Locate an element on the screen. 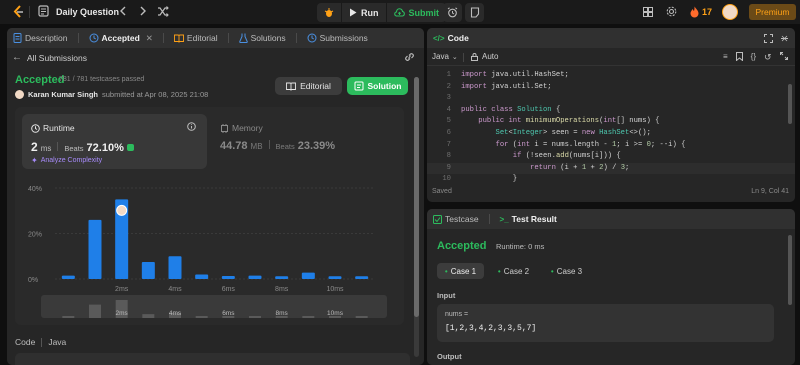 The width and height of the screenshot is (800, 365). notes-icon is located at coordinates (474, 12).